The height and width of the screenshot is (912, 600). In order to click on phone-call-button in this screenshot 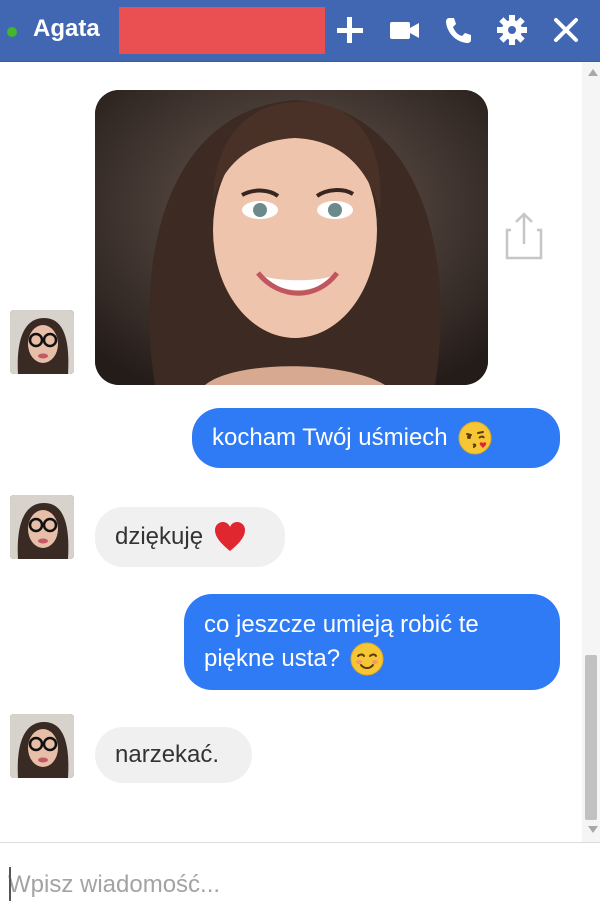, I will do `click(458, 30)`.